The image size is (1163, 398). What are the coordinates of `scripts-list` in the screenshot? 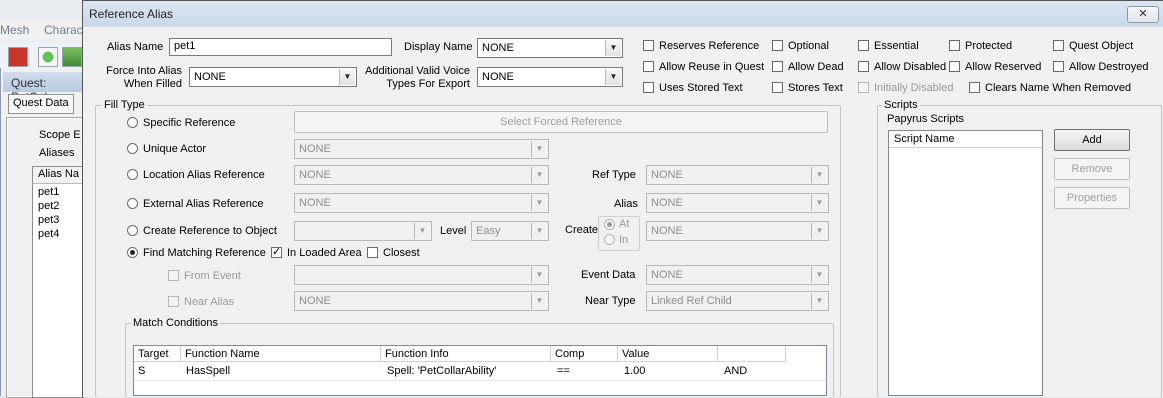 It's located at (965, 263).